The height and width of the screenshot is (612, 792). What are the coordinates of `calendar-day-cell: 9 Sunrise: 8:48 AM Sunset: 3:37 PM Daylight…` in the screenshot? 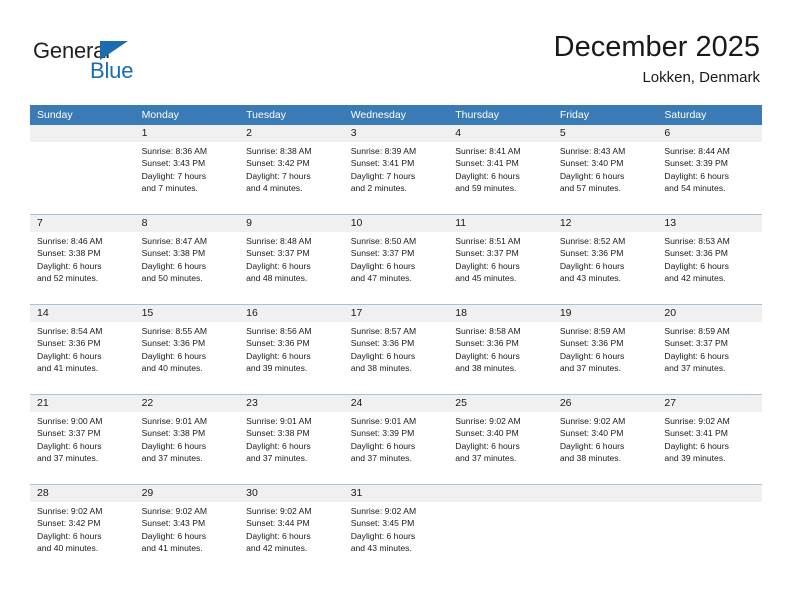 It's located at (291, 259).